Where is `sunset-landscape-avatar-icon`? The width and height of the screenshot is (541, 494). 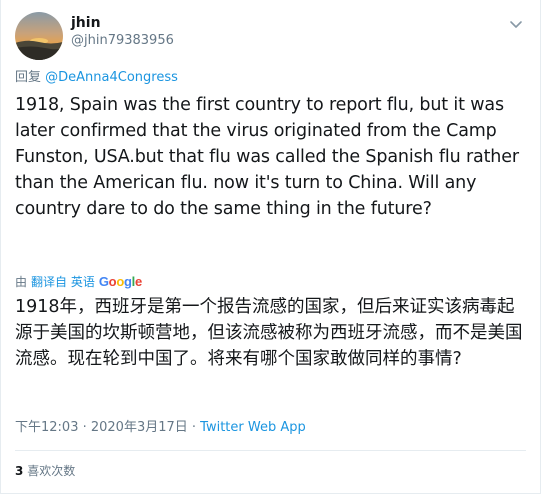 sunset-landscape-avatar-icon is located at coordinates (39, 36).